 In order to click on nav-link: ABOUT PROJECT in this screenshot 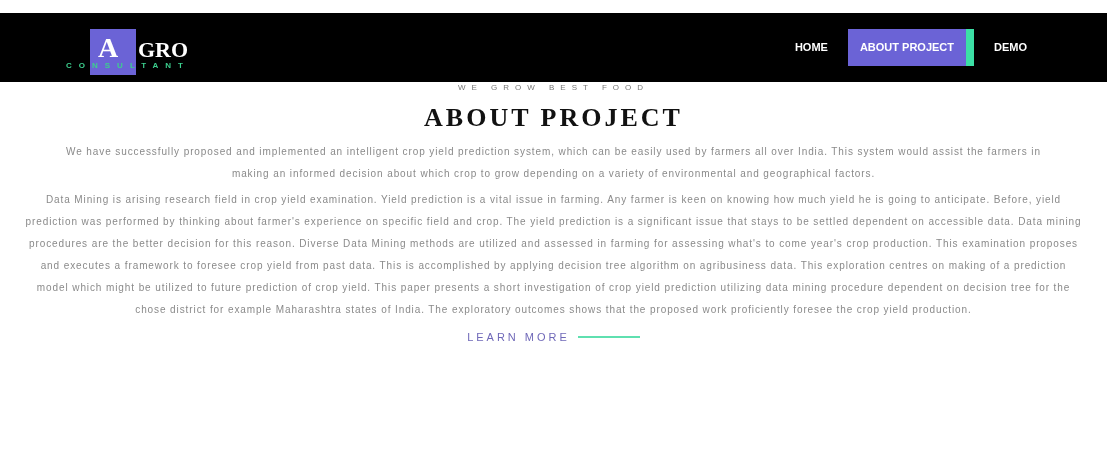, I will do `click(910, 47)`.